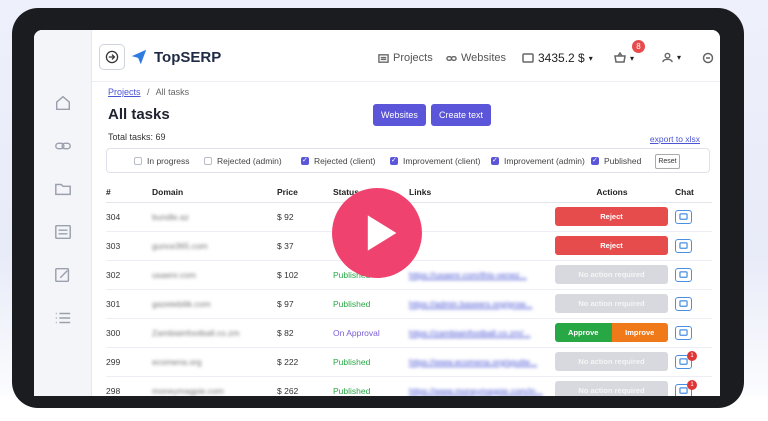 The width and height of the screenshot is (768, 421). Describe the element at coordinates (338, 161) in the screenshot. I see `filter-rejected-client: Rejected (client)` at that location.